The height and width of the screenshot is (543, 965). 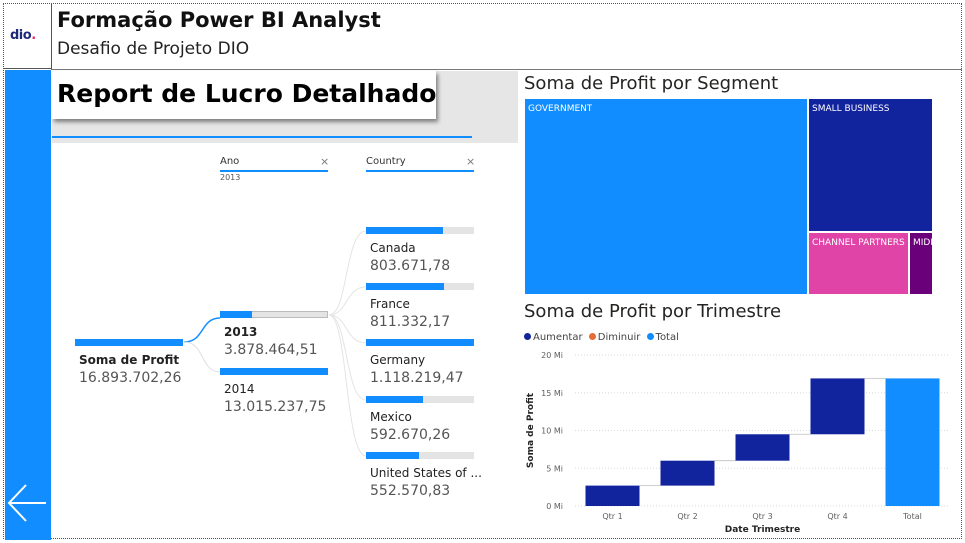 What do you see at coordinates (410, 322) in the screenshot?
I see `country-value: 811.332,17` at bounding box center [410, 322].